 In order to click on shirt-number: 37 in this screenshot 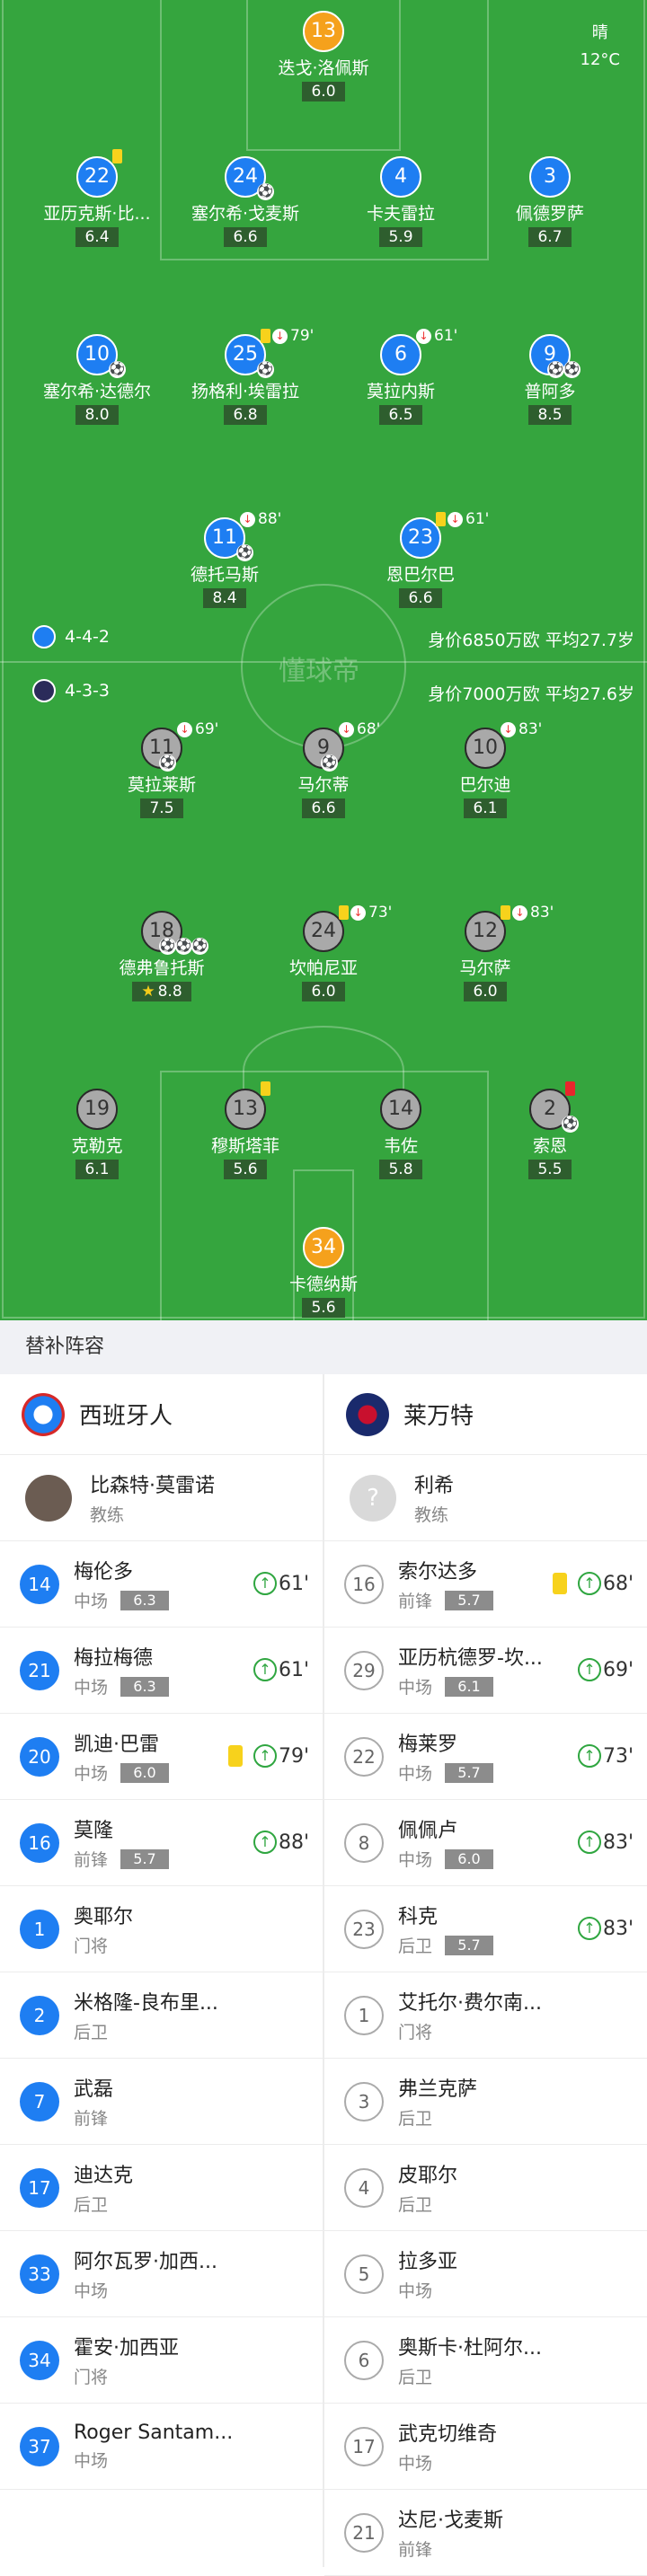, I will do `click(39, 2446)`.